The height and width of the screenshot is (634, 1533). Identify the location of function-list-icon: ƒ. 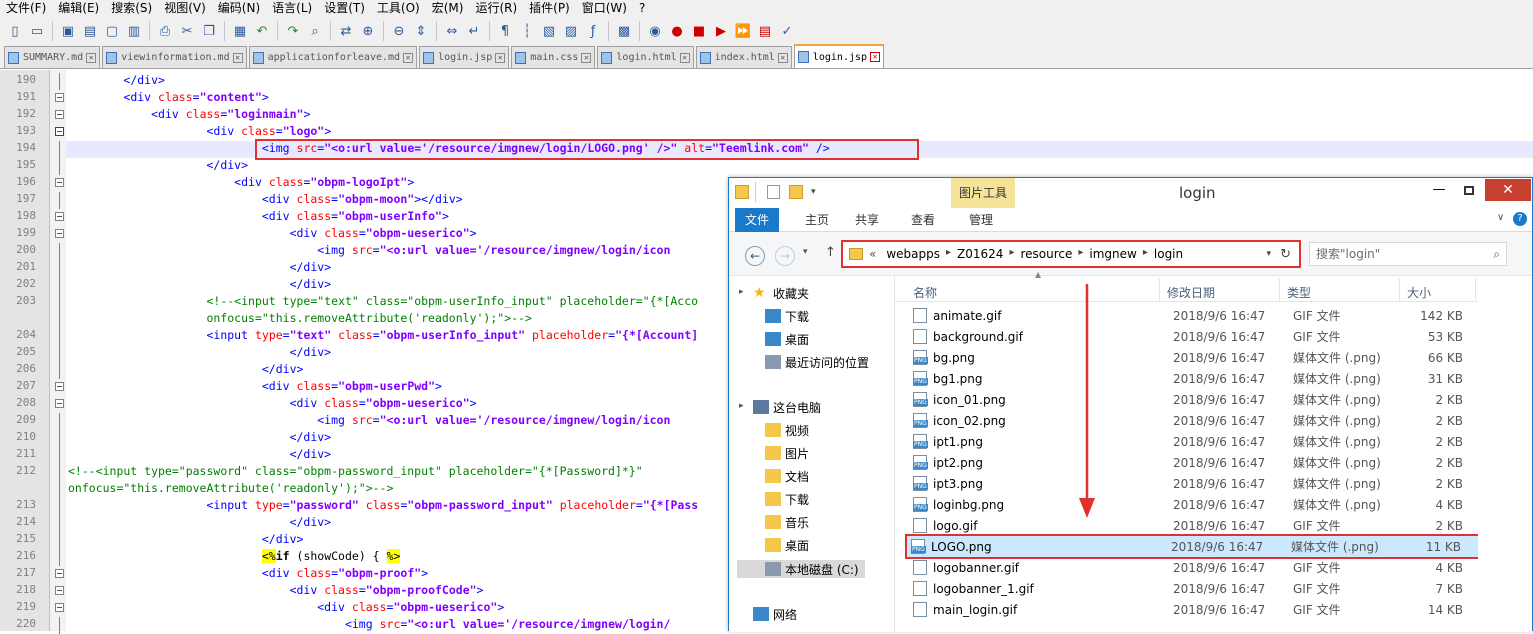
(593, 31).